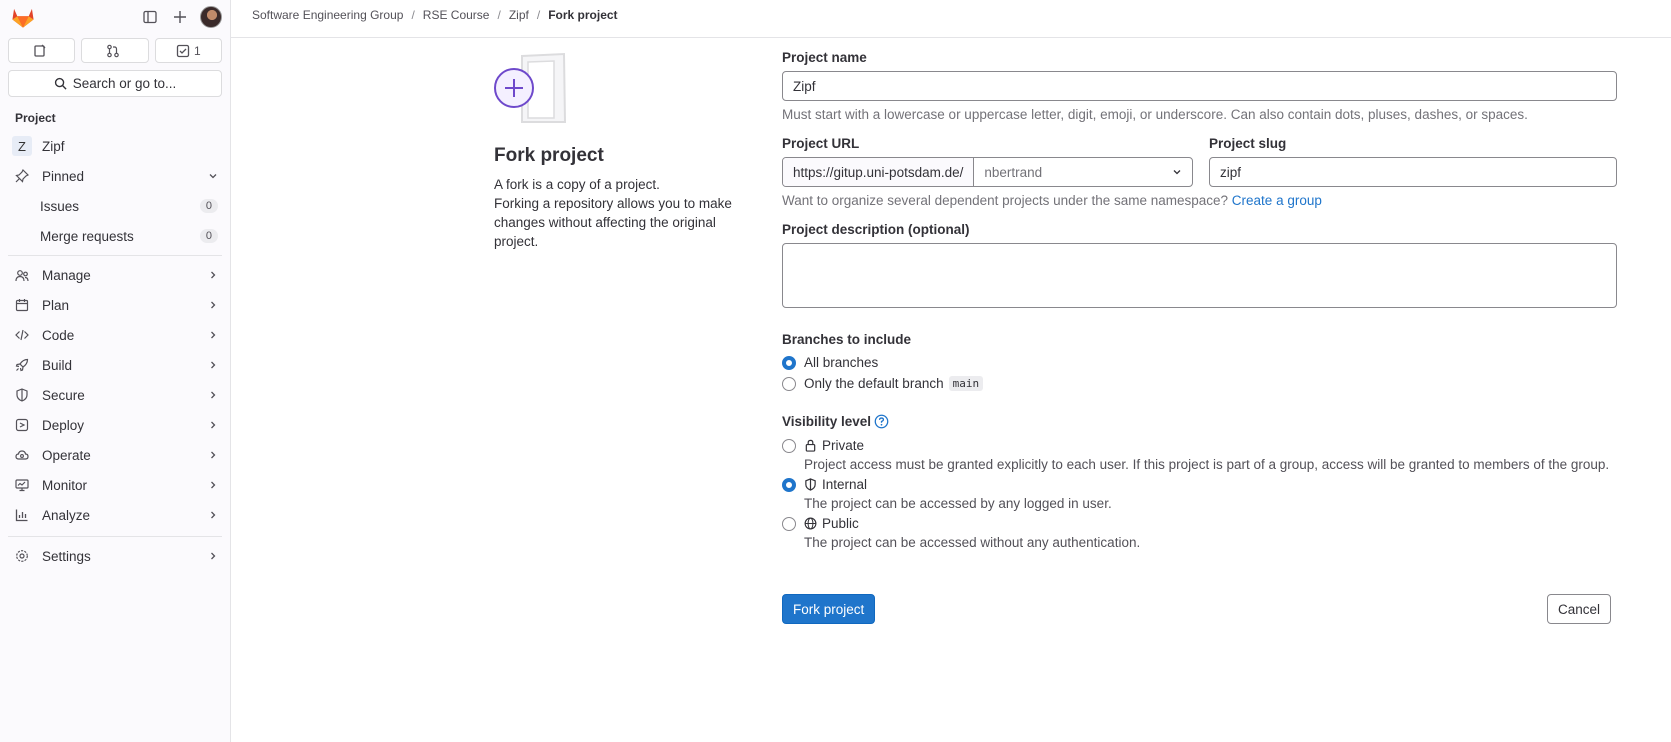  I want to click on todo-checkbox-icon, so click(183, 50).